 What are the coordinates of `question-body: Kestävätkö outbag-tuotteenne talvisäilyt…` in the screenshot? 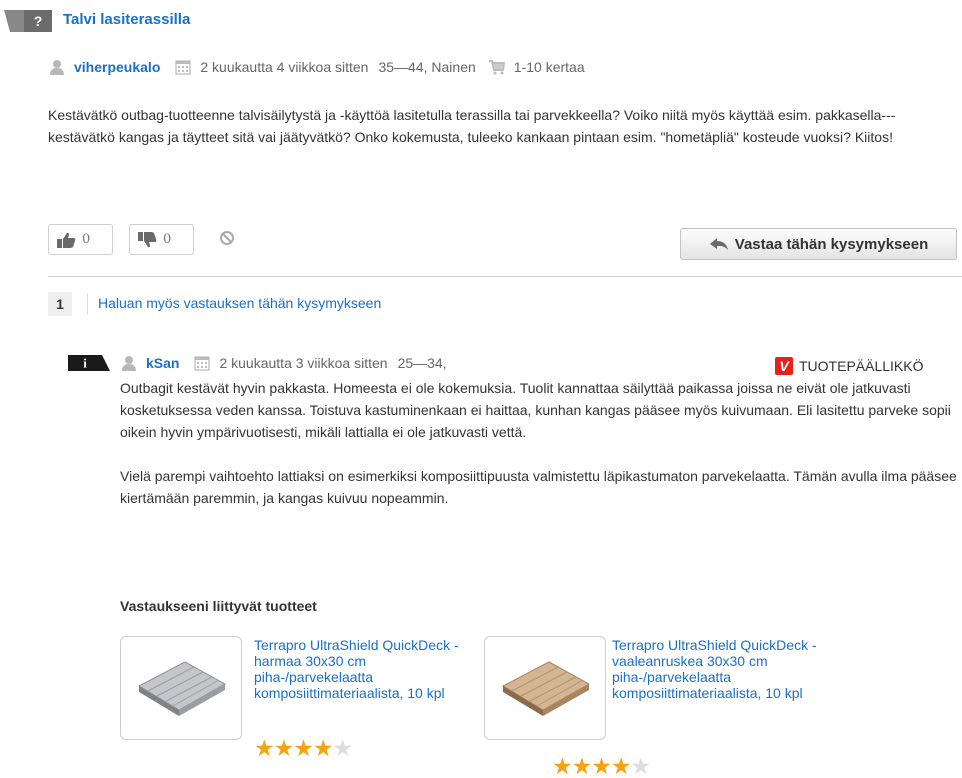 It's located at (472, 126).